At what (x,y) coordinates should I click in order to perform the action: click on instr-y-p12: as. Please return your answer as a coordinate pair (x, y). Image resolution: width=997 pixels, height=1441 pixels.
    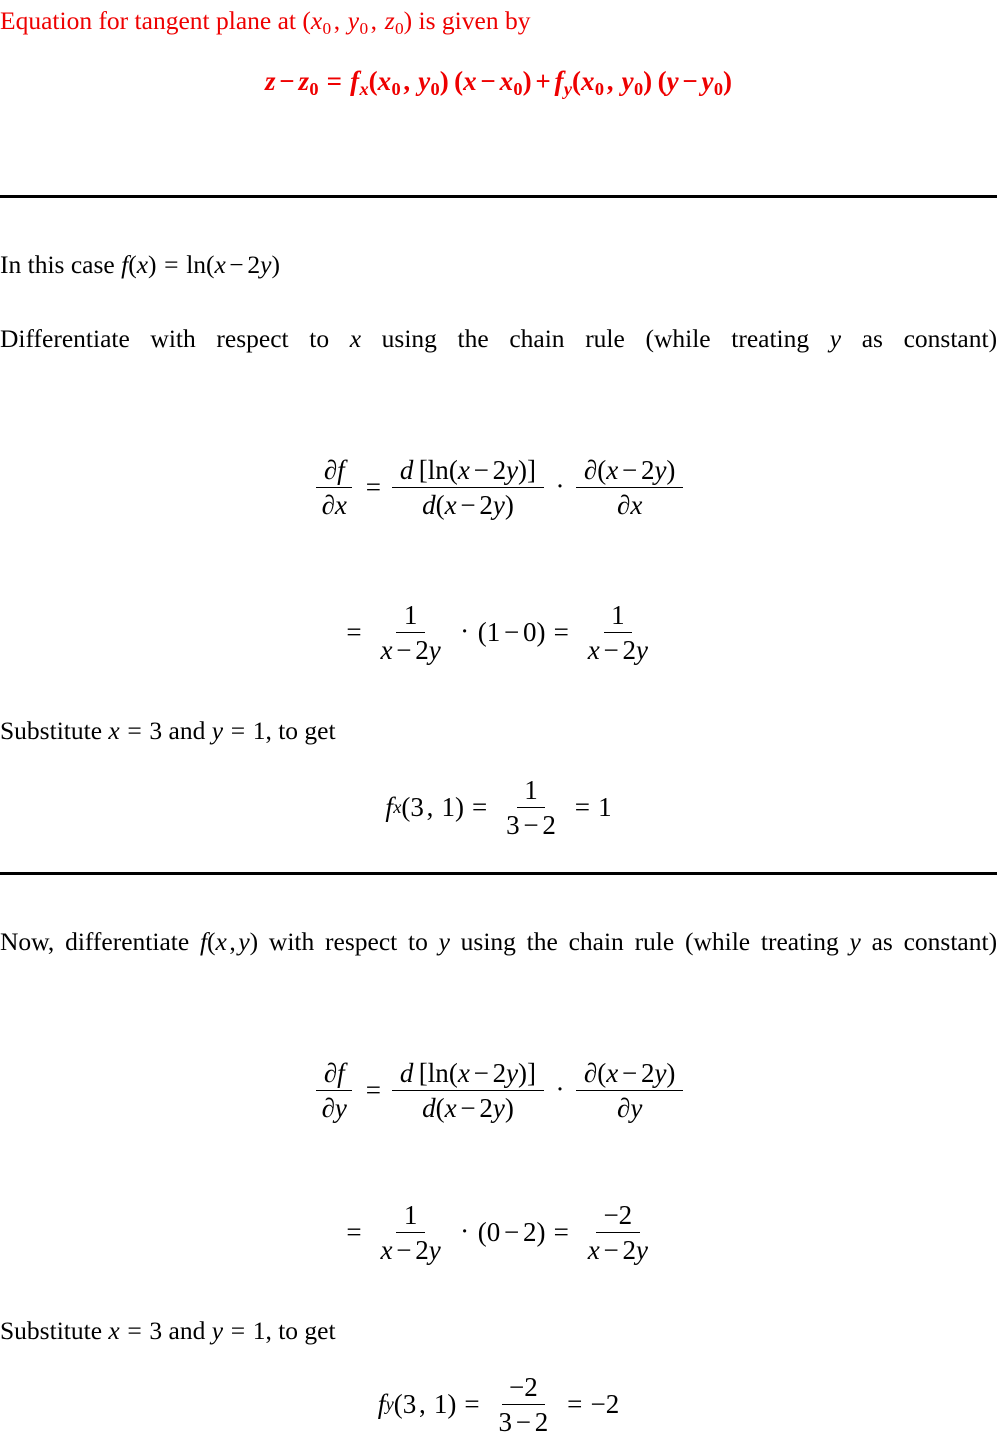
    Looking at the image, I should click on (882, 941).